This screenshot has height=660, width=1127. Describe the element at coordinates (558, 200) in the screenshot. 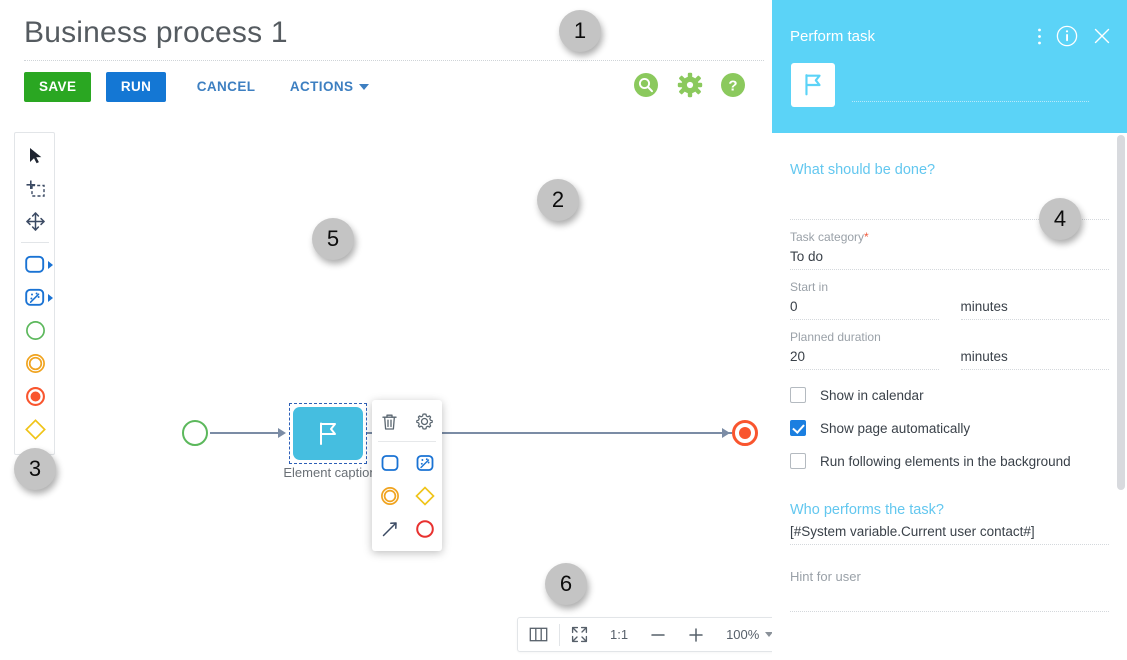

I see `annotation-badge-2: 2` at that location.